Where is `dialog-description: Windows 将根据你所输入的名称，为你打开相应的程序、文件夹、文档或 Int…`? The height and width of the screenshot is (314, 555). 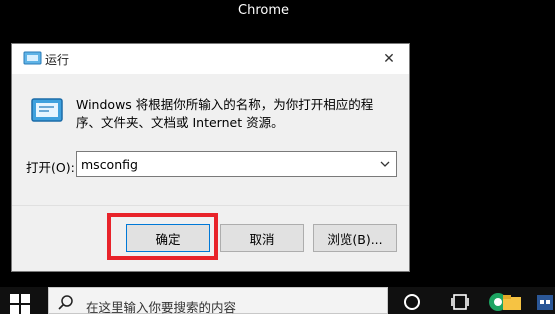 dialog-description: Windows 将根据你所输入的名称，为你打开相应的程序、文件夹、文档或 Int… is located at coordinates (225, 113).